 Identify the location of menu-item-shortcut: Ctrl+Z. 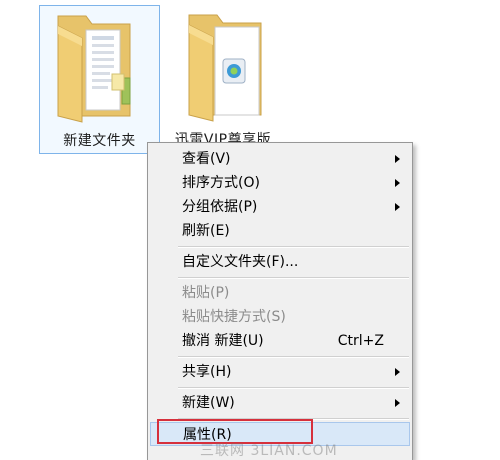
(360, 341).